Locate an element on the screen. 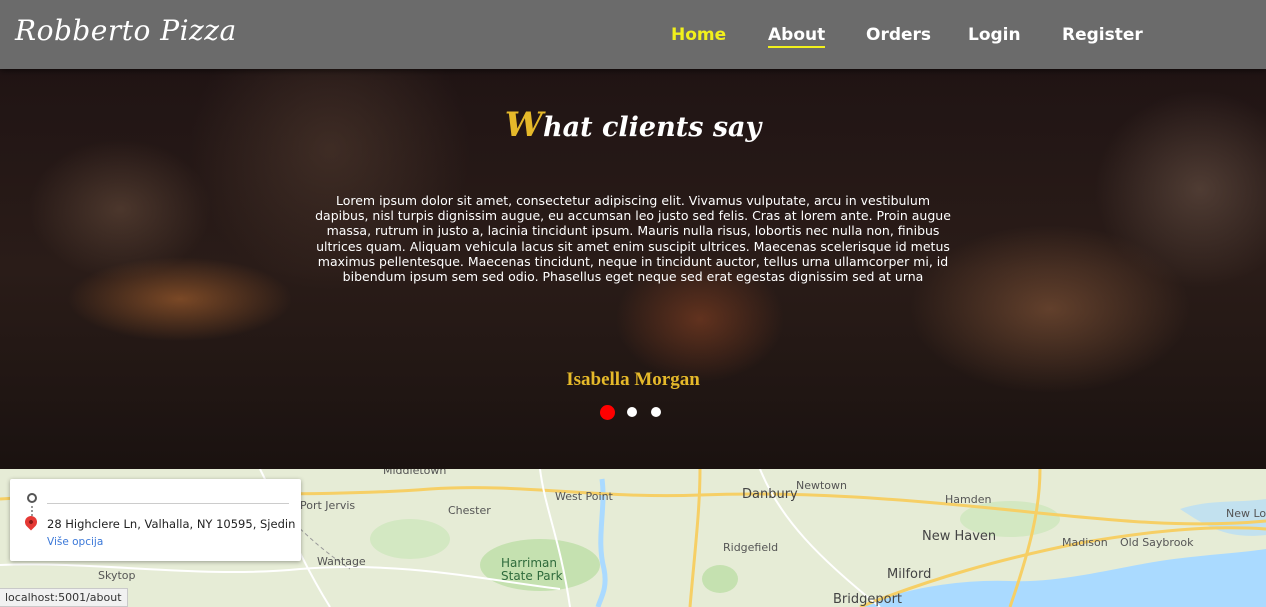 This screenshot has height=607, width=1266. map-label-port-jervis: Port Jervis is located at coordinates (328, 505).